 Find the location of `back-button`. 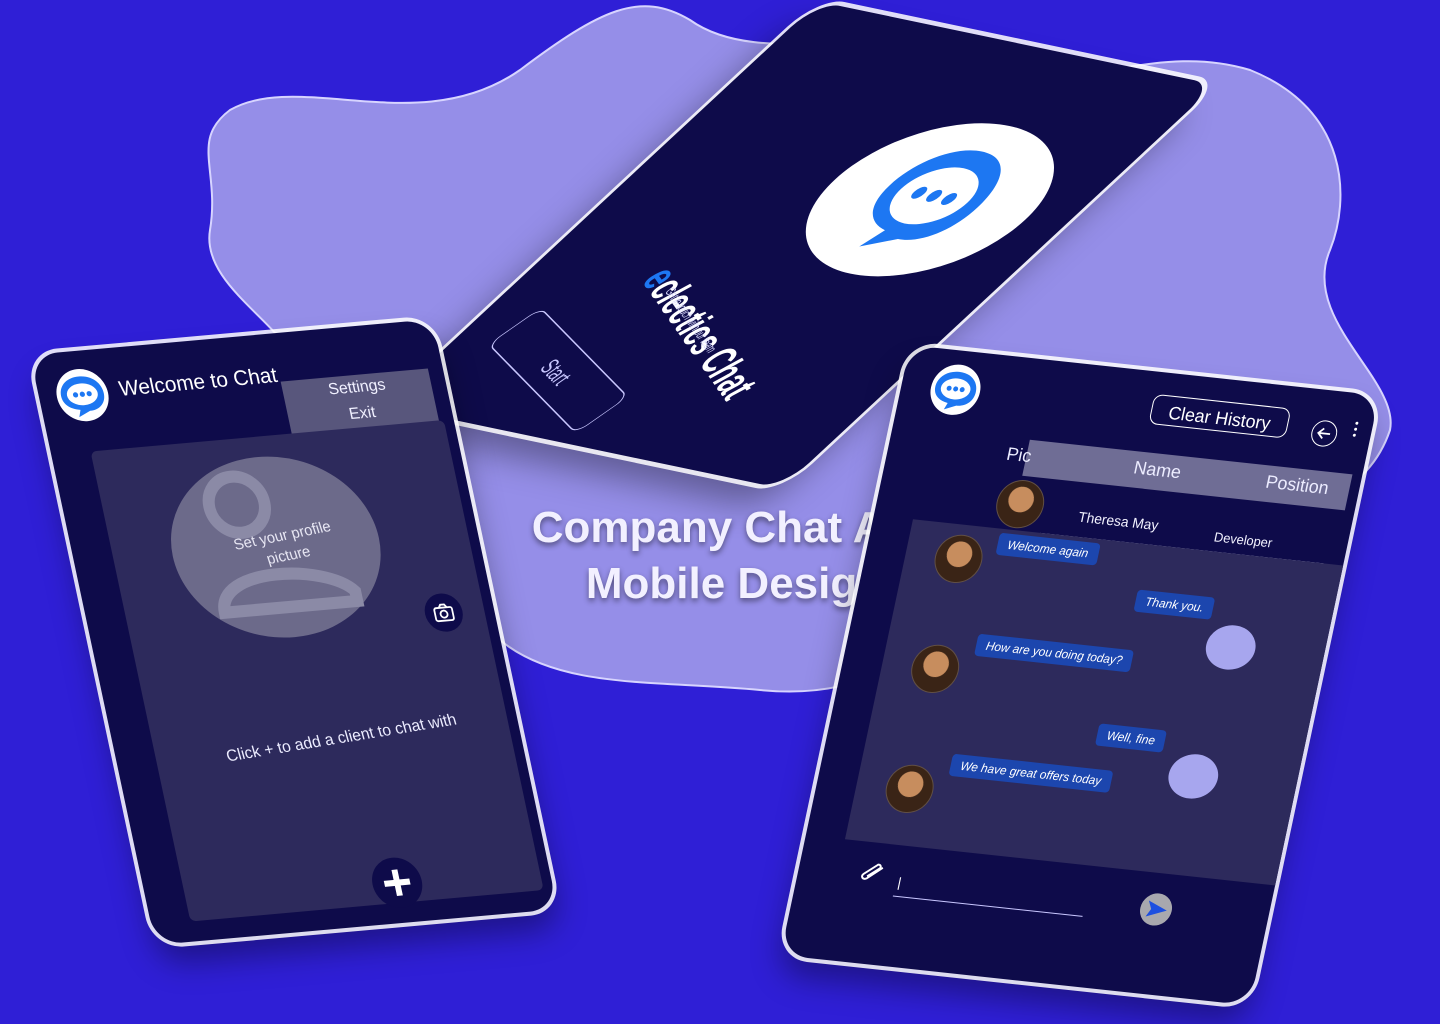

back-button is located at coordinates (1324, 433).